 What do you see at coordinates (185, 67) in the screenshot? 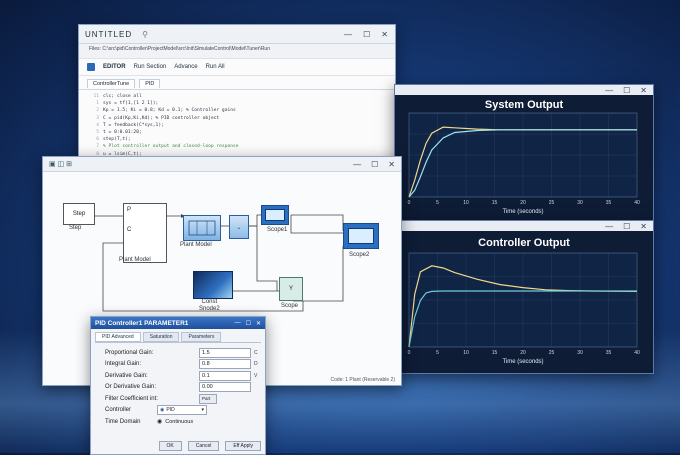
I see `toolbar-advance: Advance` at bounding box center [185, 67].